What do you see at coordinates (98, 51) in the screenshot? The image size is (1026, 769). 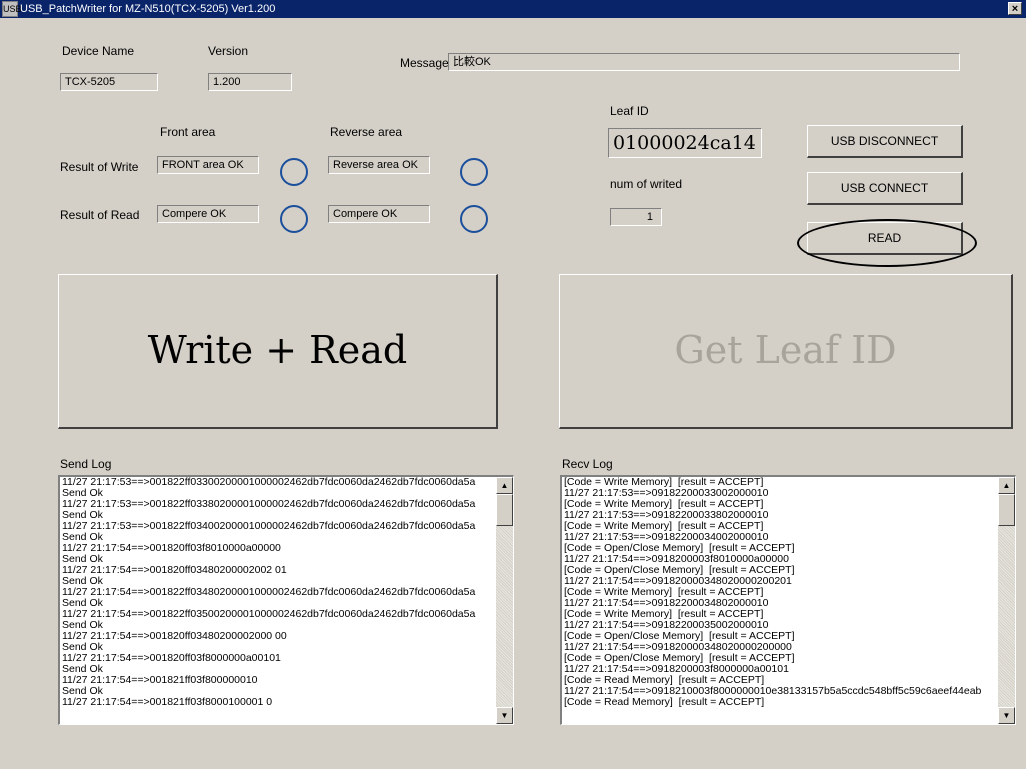 I see `device-name-label: Device Name` at bounding box center [98, 51].